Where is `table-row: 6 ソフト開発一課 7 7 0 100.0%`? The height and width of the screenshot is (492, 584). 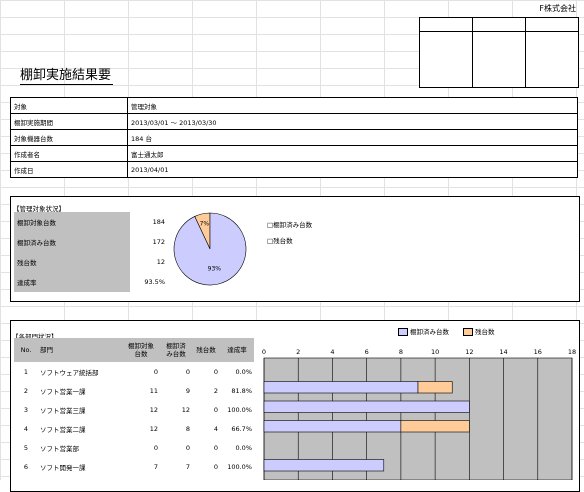
table-row: 6 ソフト開発一課 7 7 0 100.0% is located at coordinates (137, 467).